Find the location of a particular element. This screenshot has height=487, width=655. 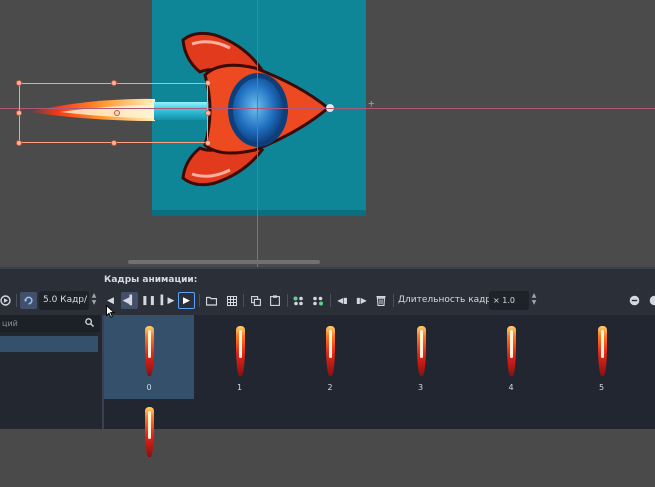

resize-handle-tr is located at coordinates (208, 83).